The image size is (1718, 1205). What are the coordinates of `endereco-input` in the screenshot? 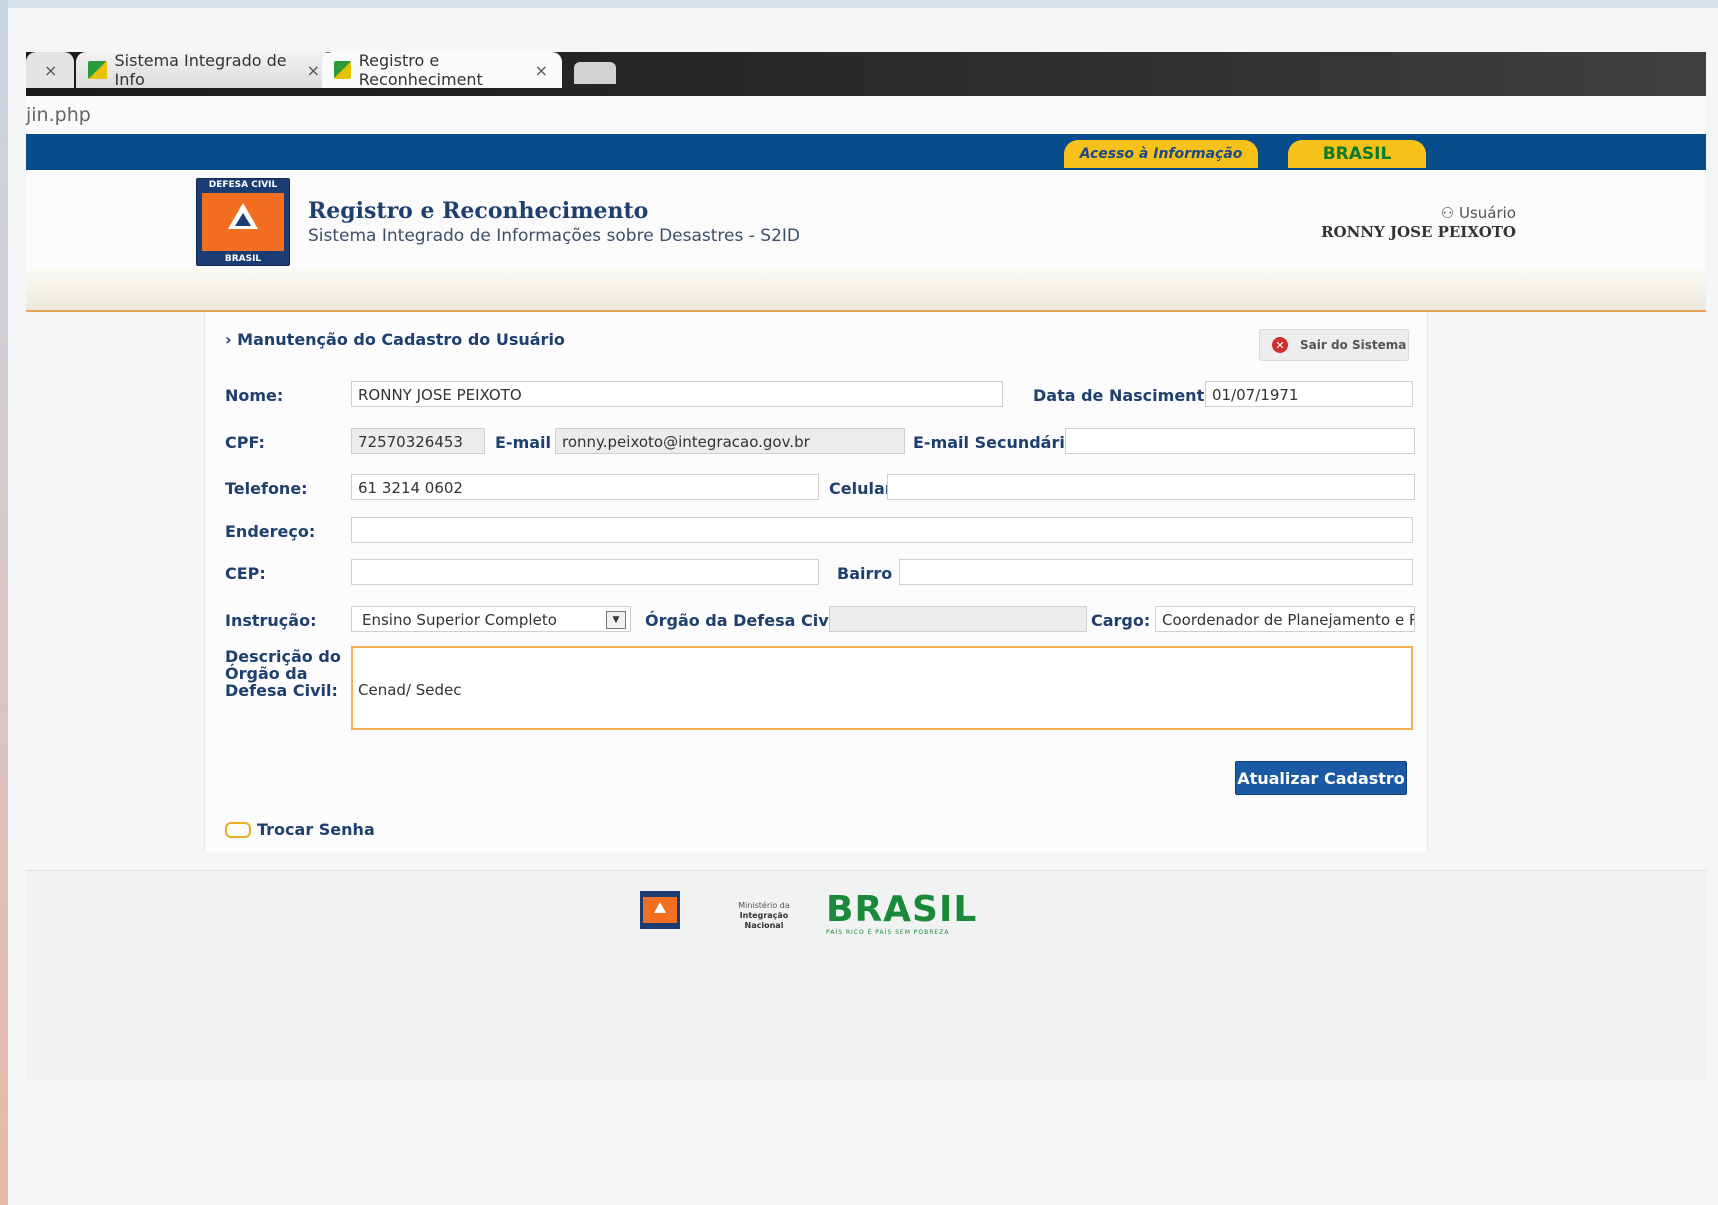 It's located at (882, 530).